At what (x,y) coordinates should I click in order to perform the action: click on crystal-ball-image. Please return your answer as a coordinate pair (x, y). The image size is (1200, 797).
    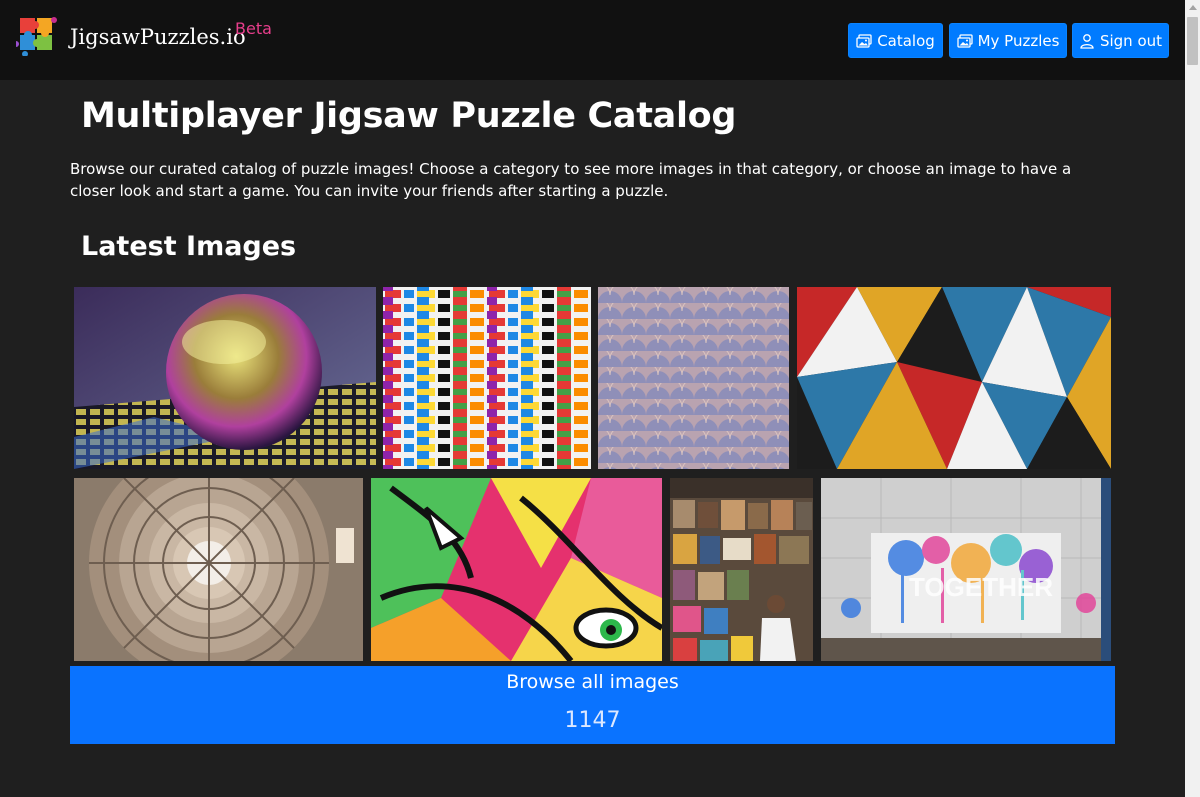
    Looking at the image, I should click on (225, 378).